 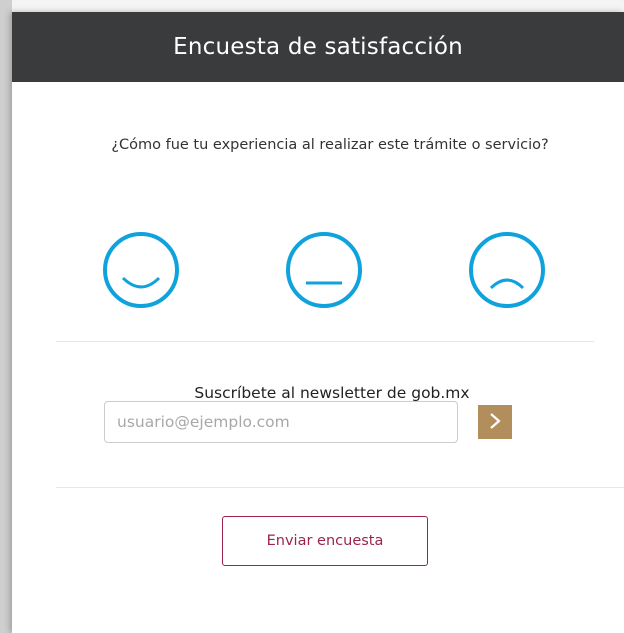 I want to click on chevron-right-icon, so click(x=495, y=422).